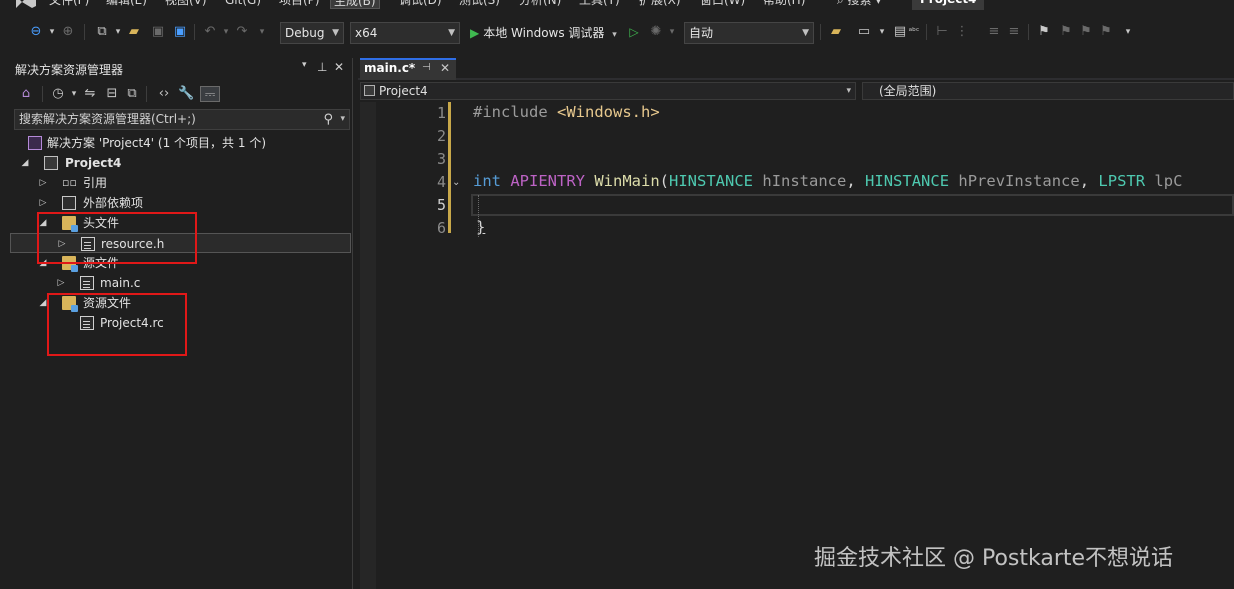 The height and width of the screenshot is (589, 1234). Describe the element at coordinates (599, 4) in the screenshot. I see `menu-tools: 工具(T)` at that location.